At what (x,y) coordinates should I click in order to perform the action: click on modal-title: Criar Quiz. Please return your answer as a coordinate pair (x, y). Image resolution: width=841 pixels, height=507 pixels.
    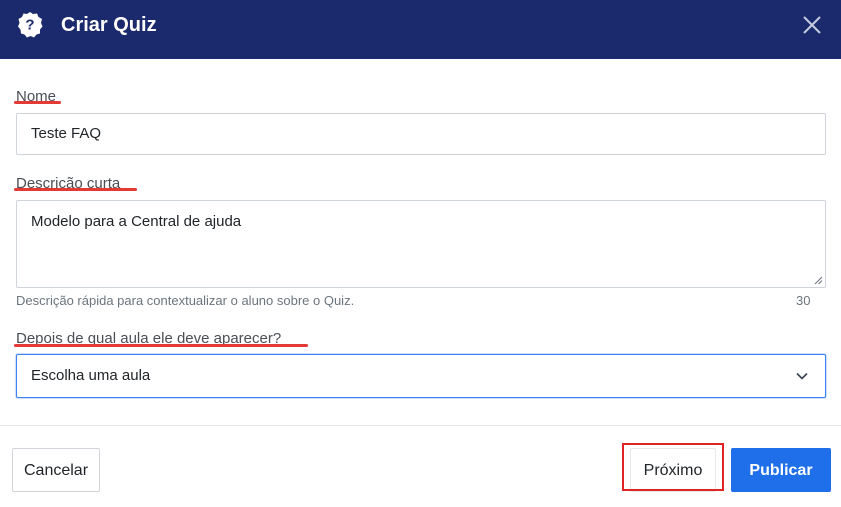
    Looking at the image, I should click on (109, 25).